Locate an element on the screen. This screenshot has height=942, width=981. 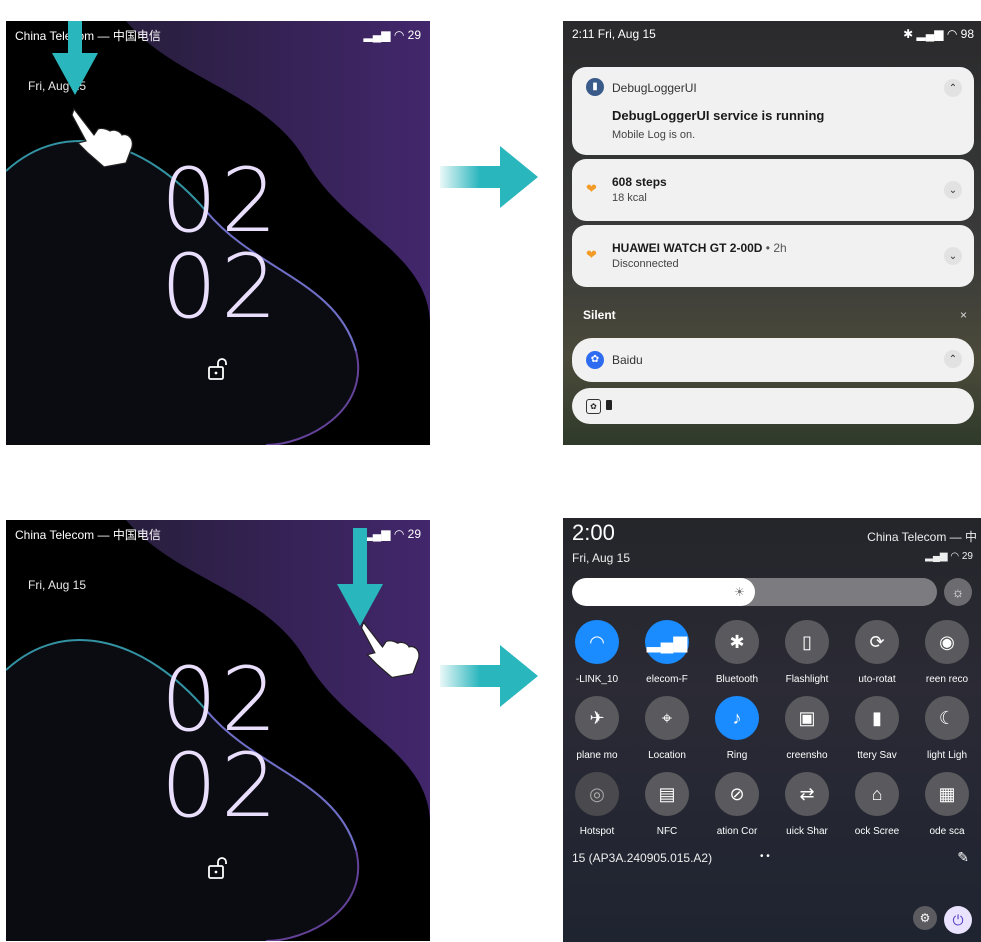
notification-body: Disconnected is located at coordinates (645, 264).